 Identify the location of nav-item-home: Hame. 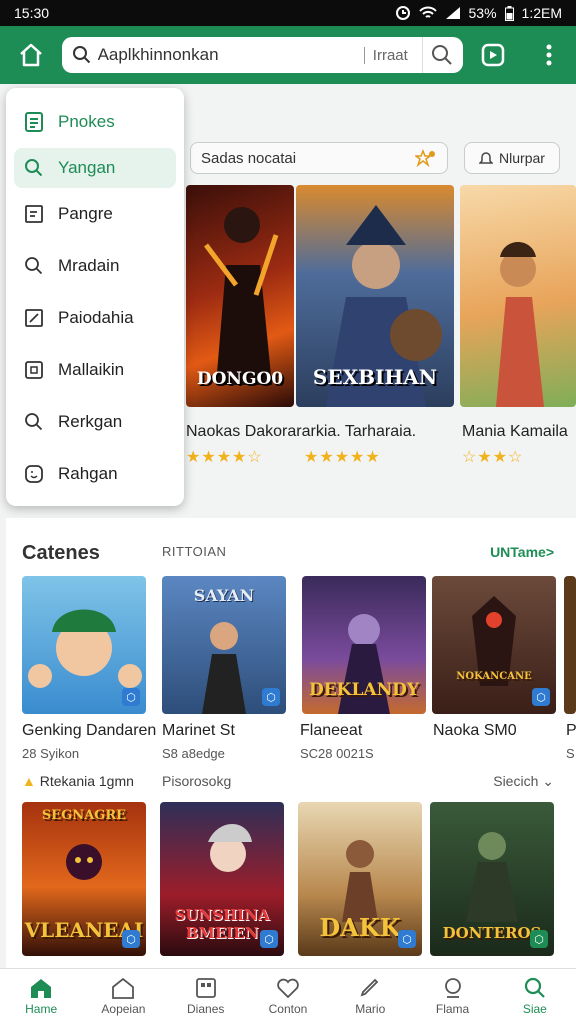
(41, 996).